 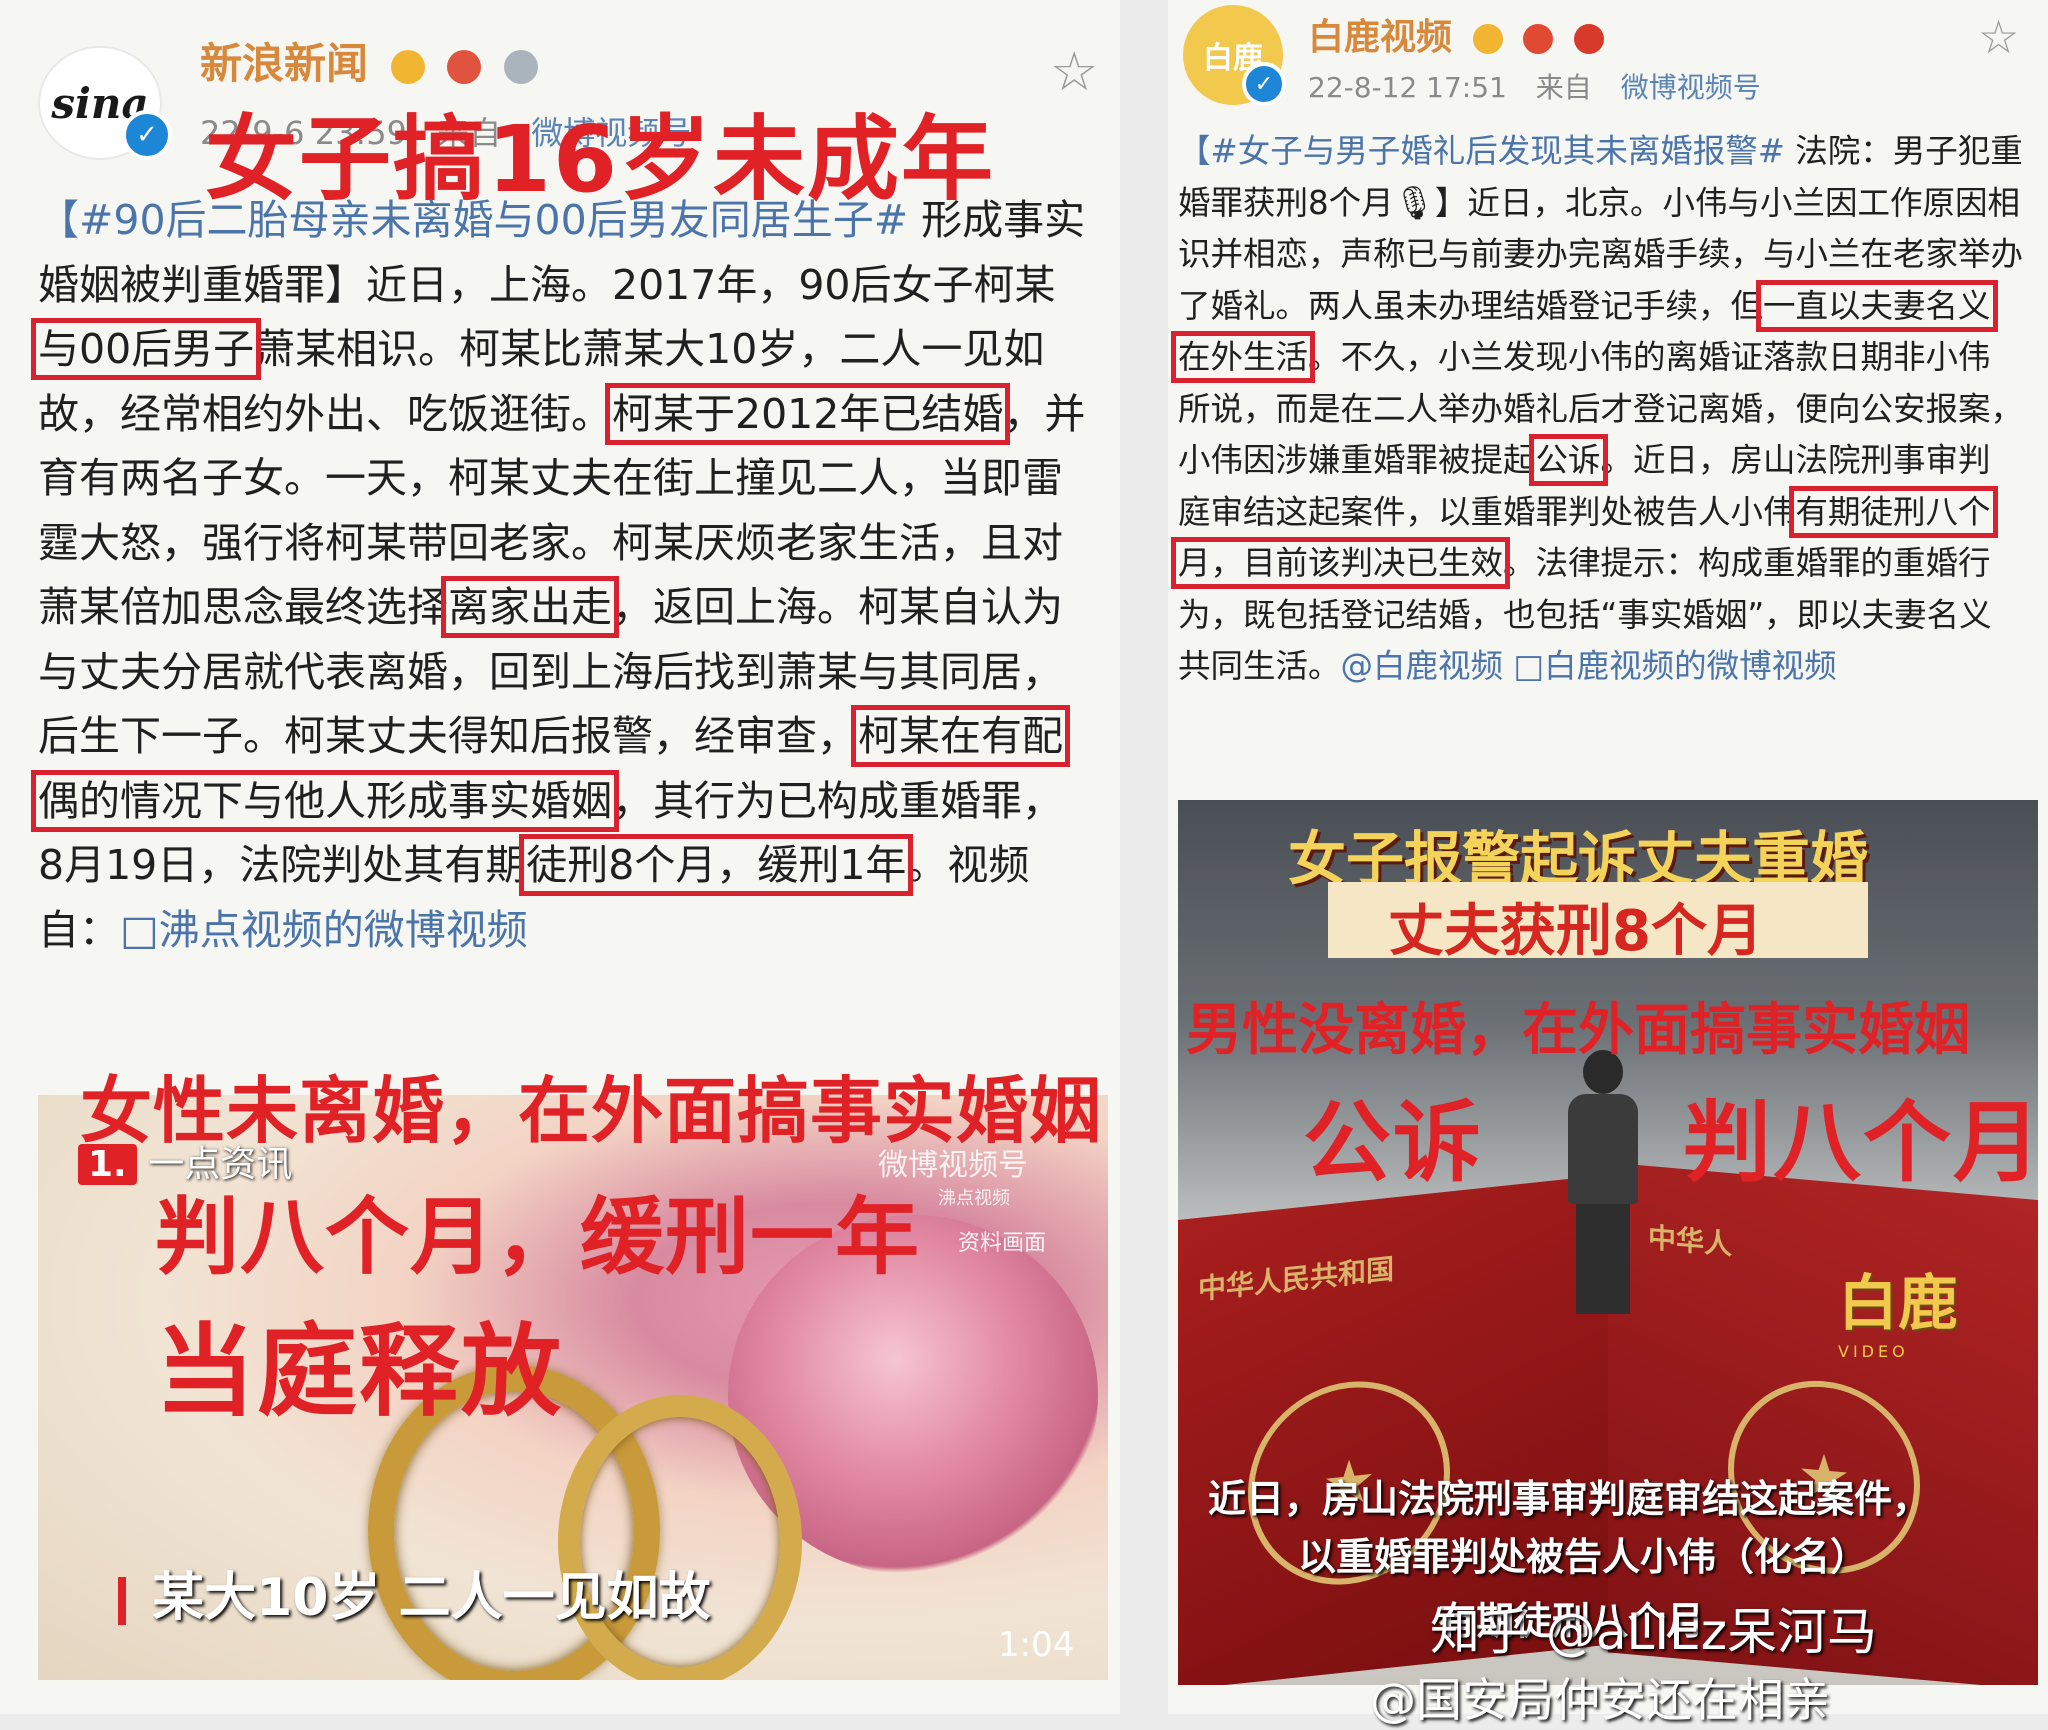 I want to click on account-name-text: 新浪新闻, so click(x=284, y=63).